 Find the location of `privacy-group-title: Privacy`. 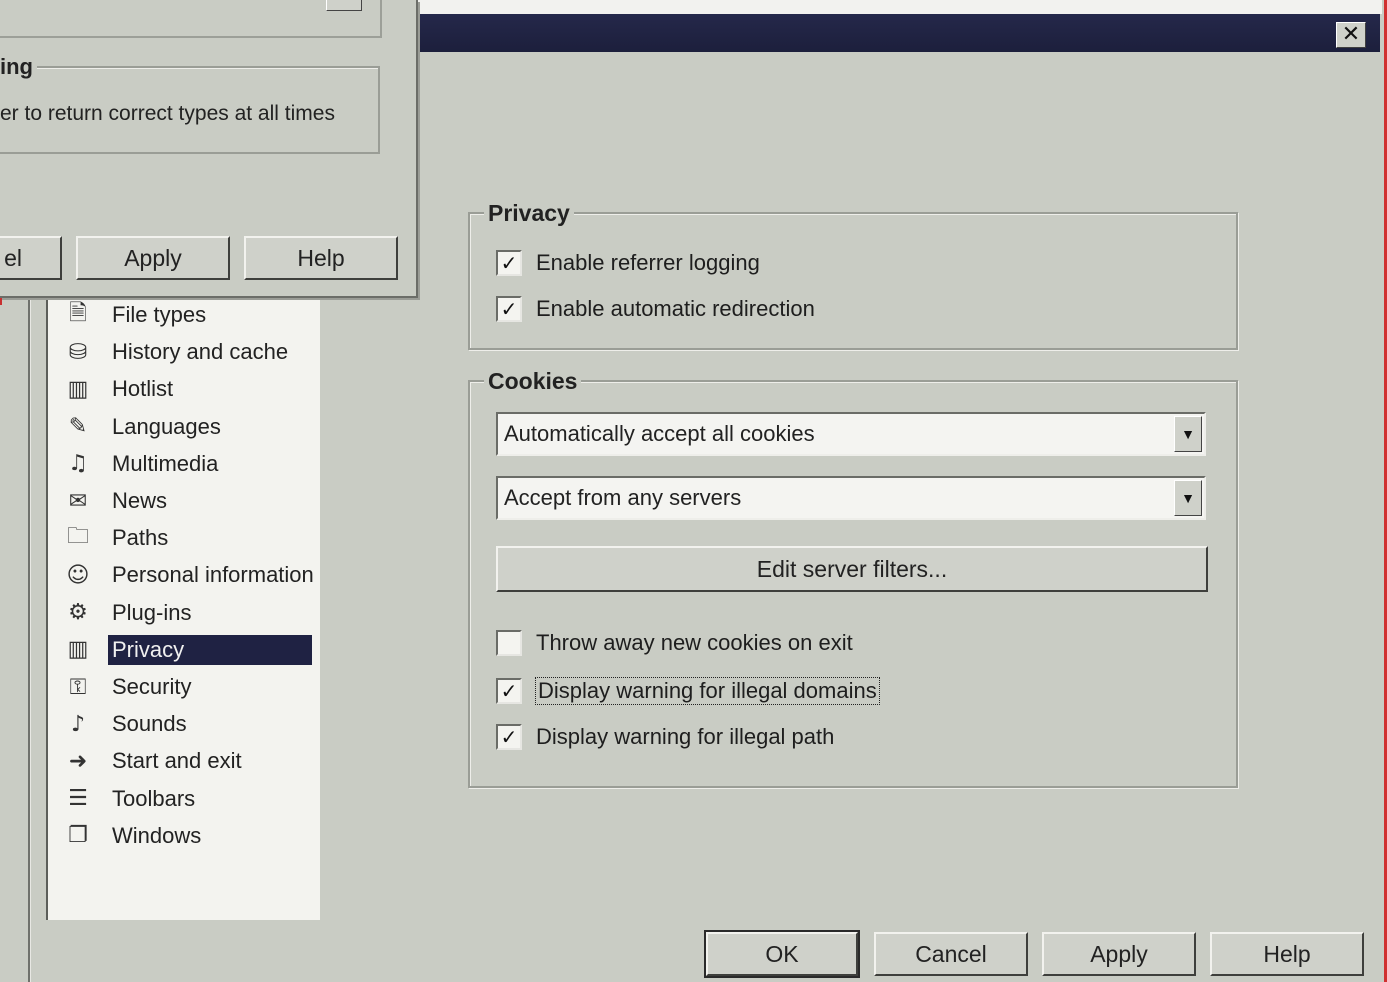

privacy-group-title: Privacy is located at coordinates (529, 213).